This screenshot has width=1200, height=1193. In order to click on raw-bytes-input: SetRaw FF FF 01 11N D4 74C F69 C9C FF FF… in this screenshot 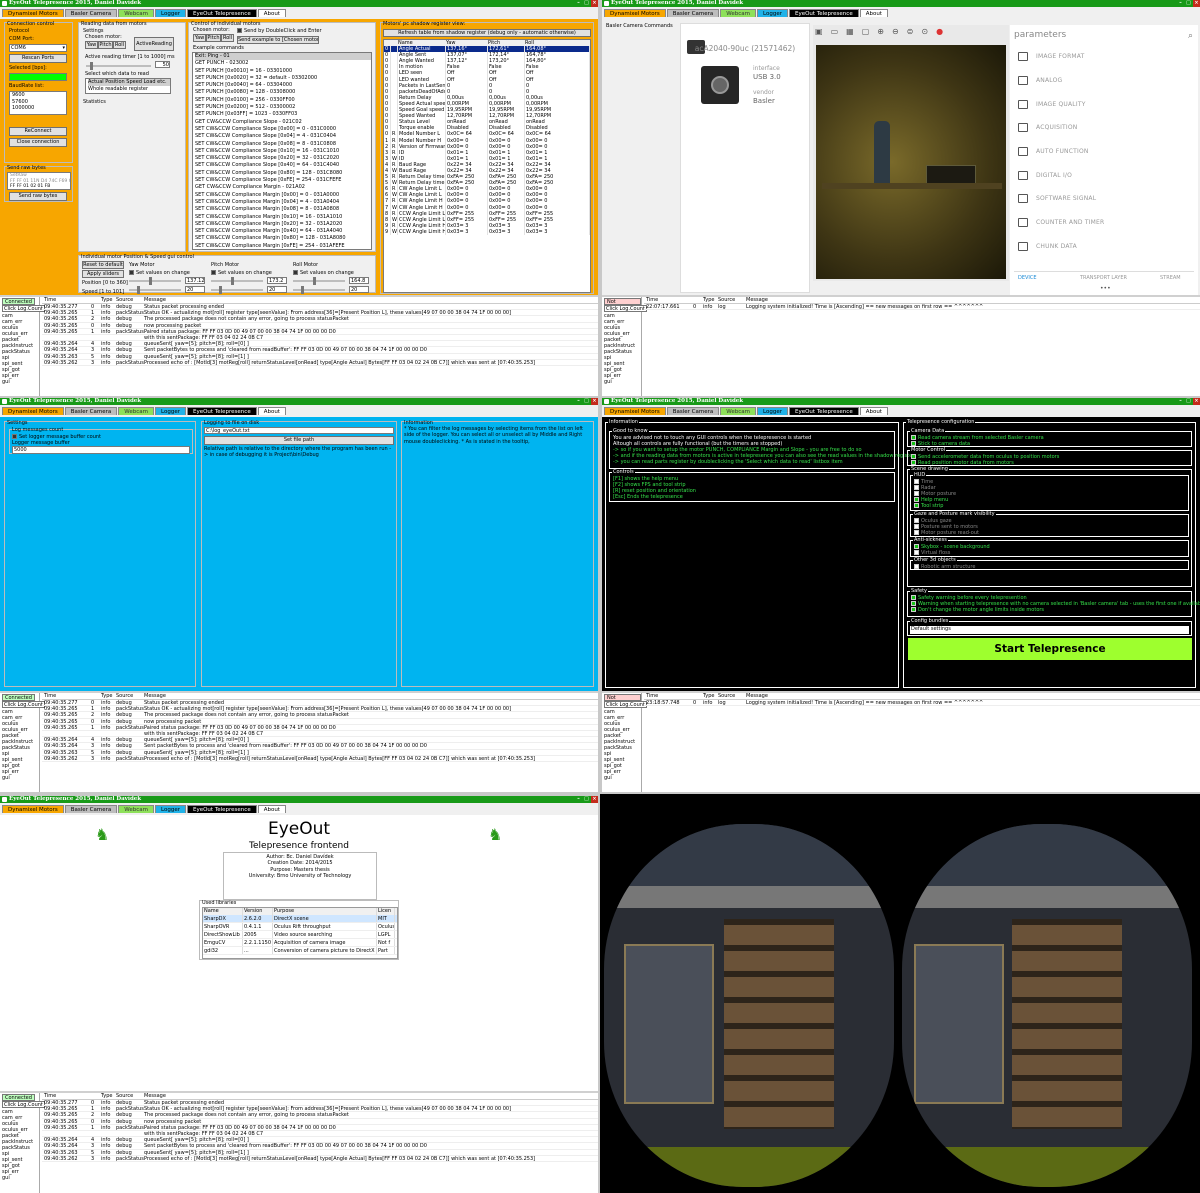, I will do `click(39, 181)`.